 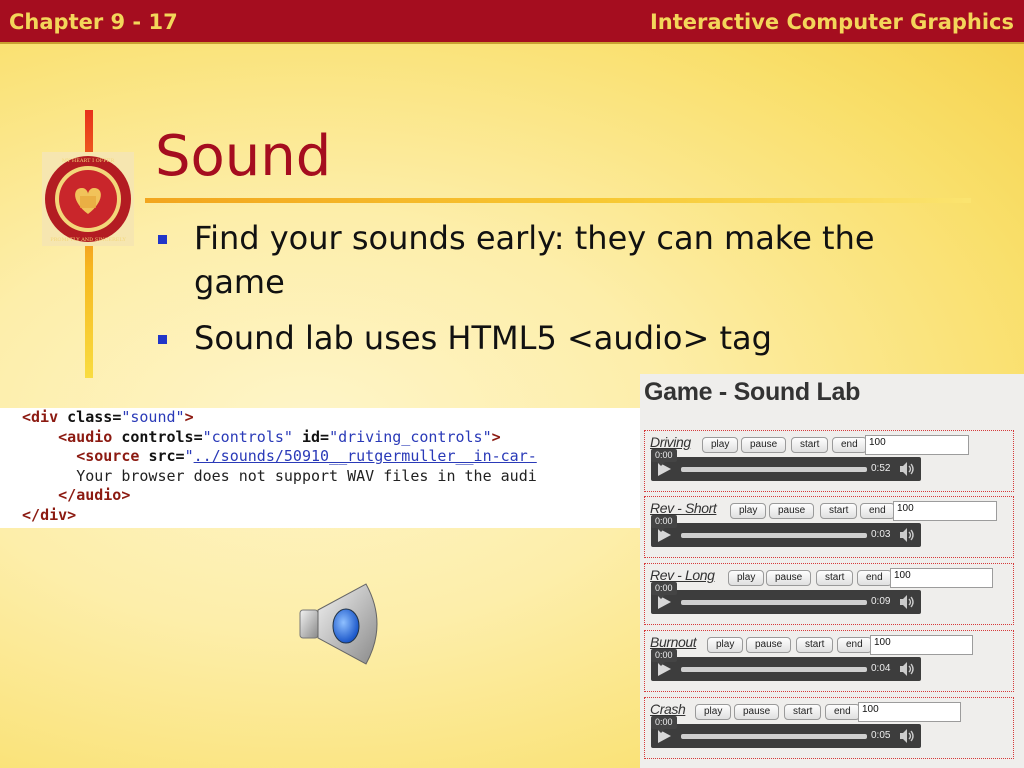 I want to click on speaker-icon, so click(x=344, y=624).